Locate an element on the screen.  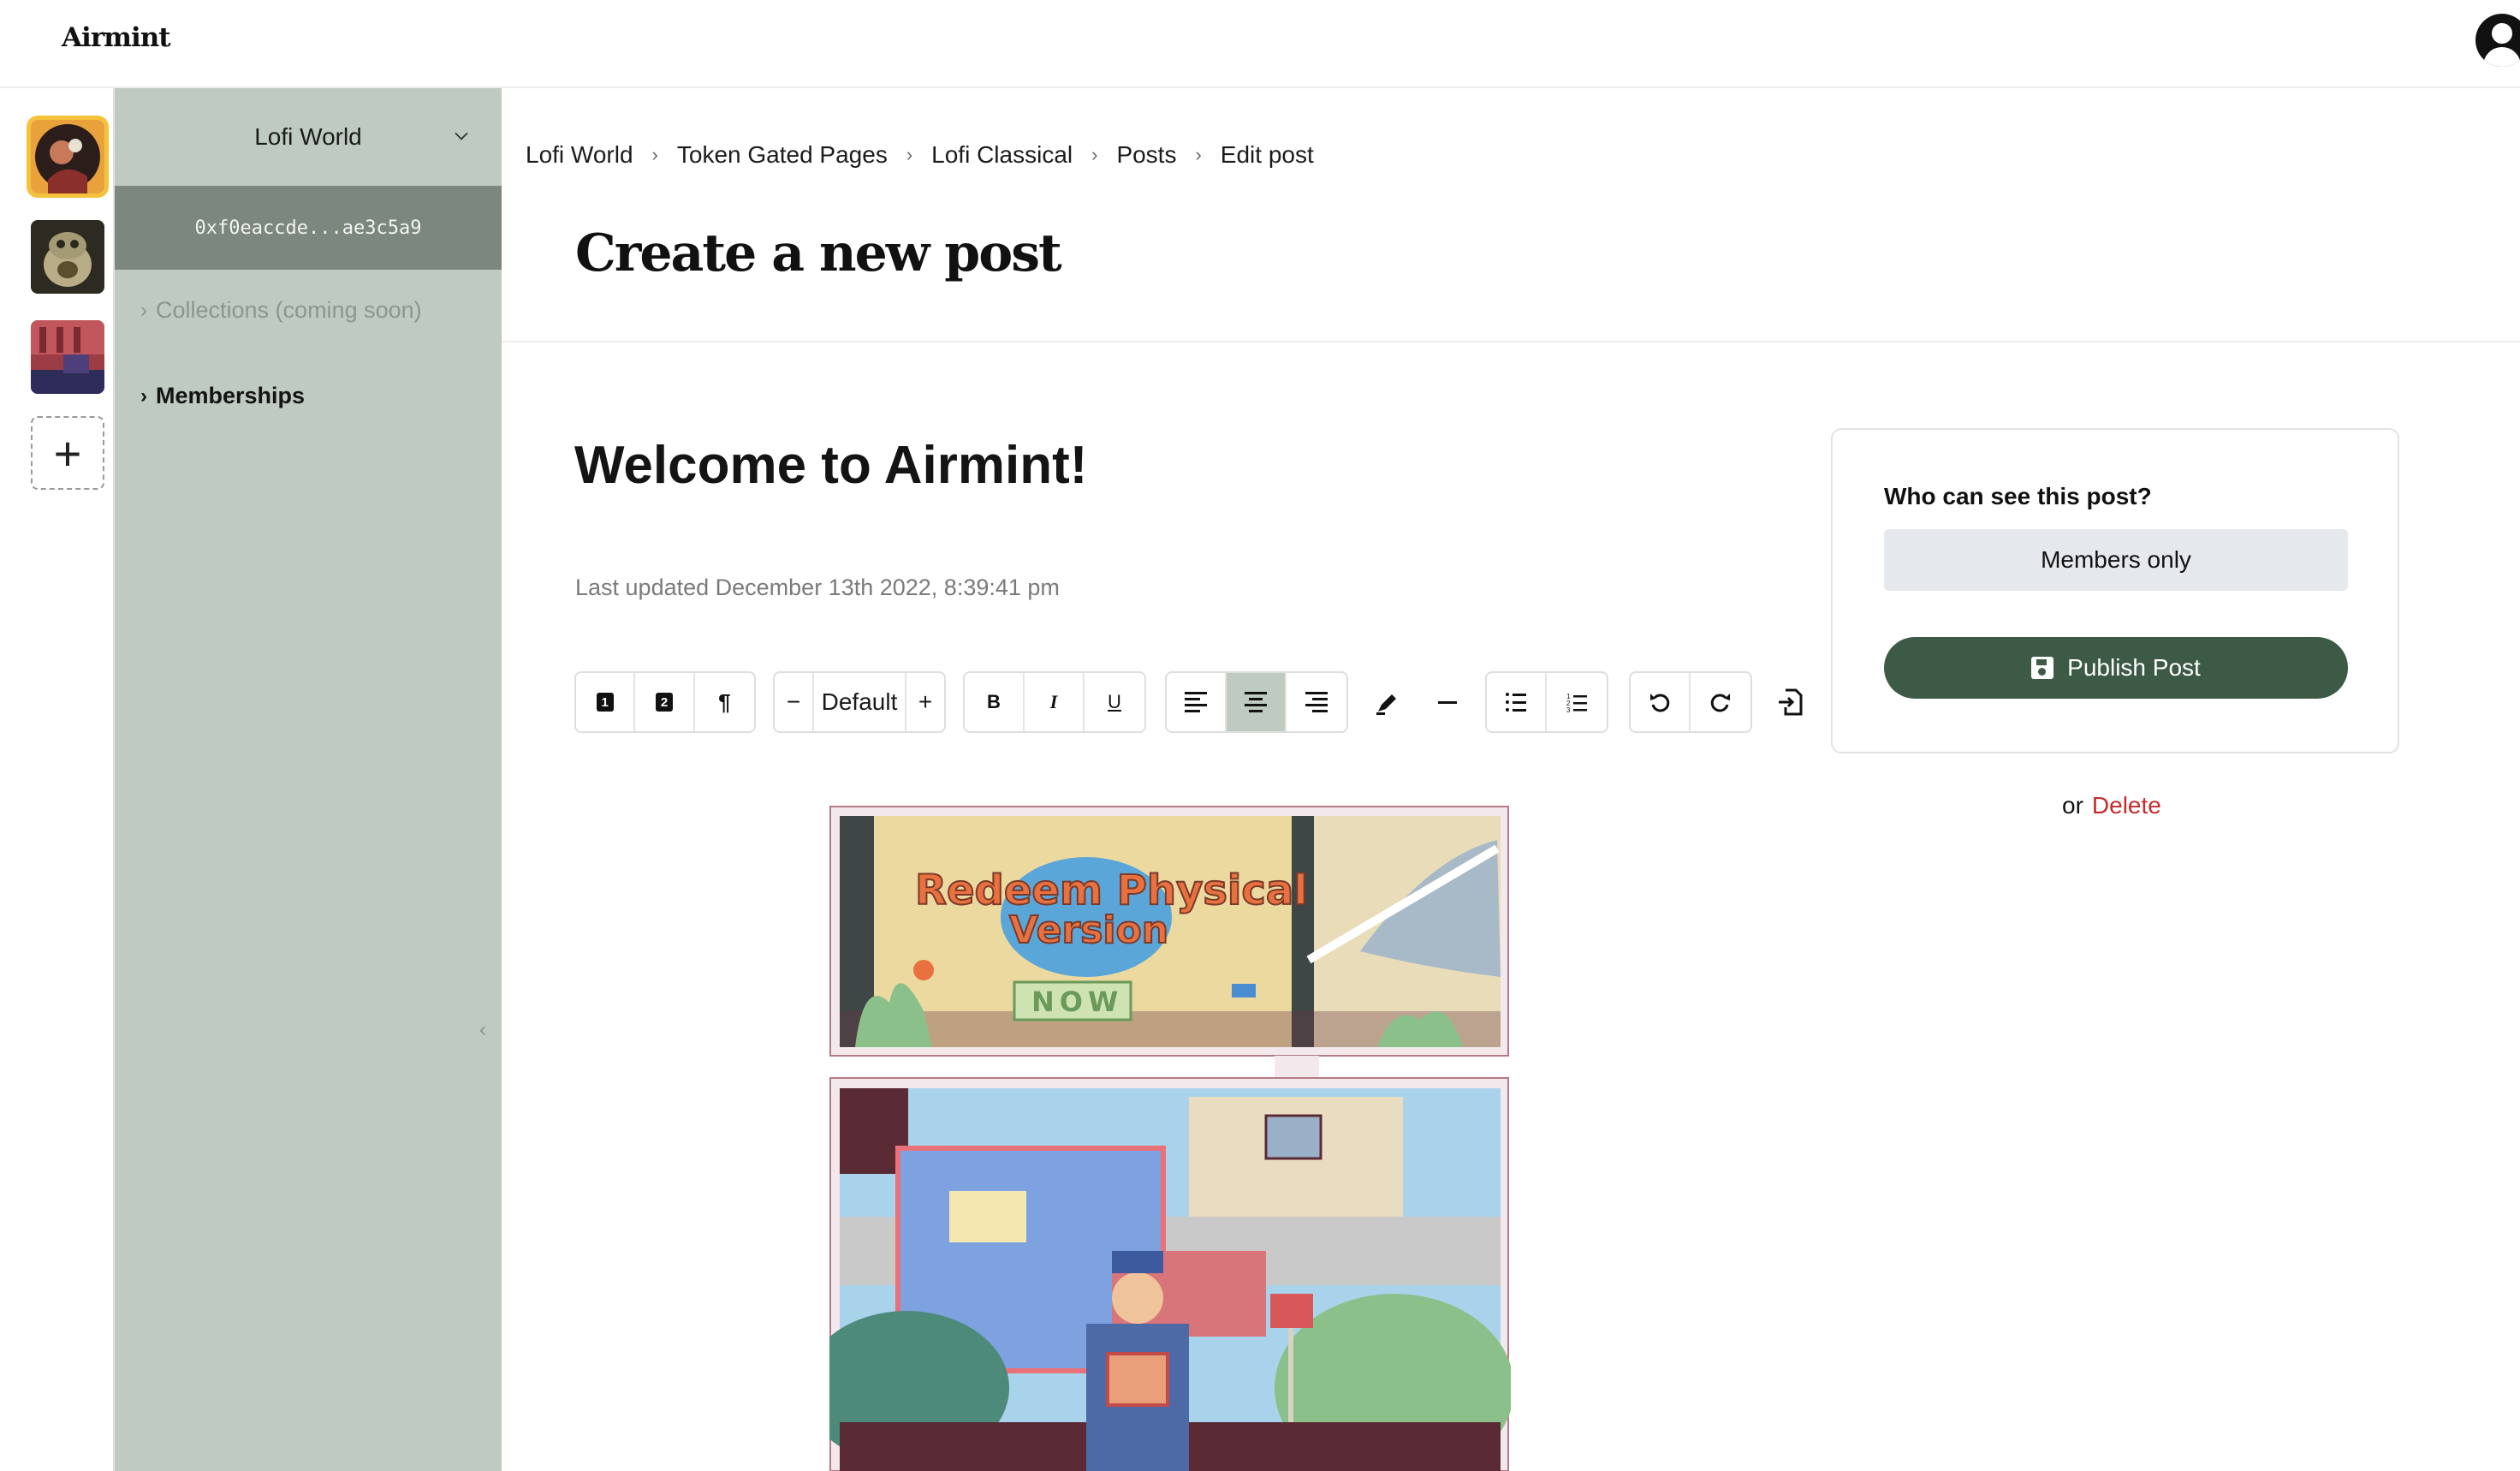
history-group is located at coordinates (1690, 702).